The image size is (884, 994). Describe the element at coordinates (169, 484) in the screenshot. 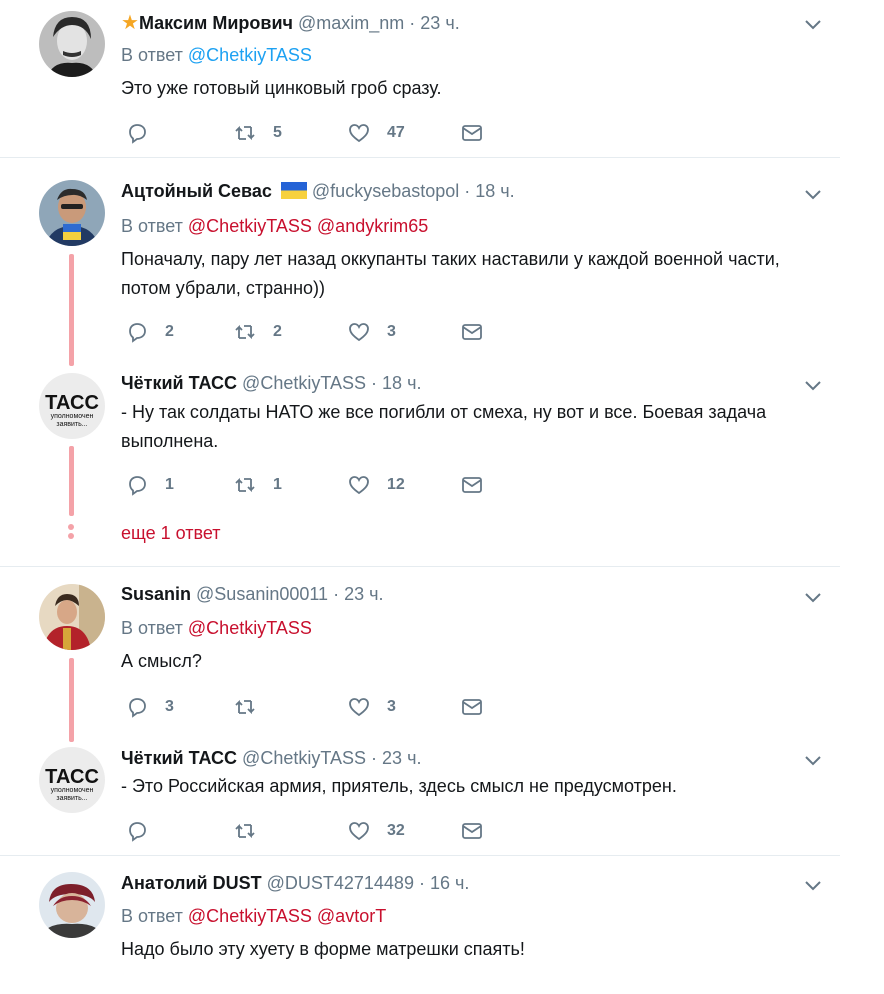

I see `reply-count: 1` at that location.